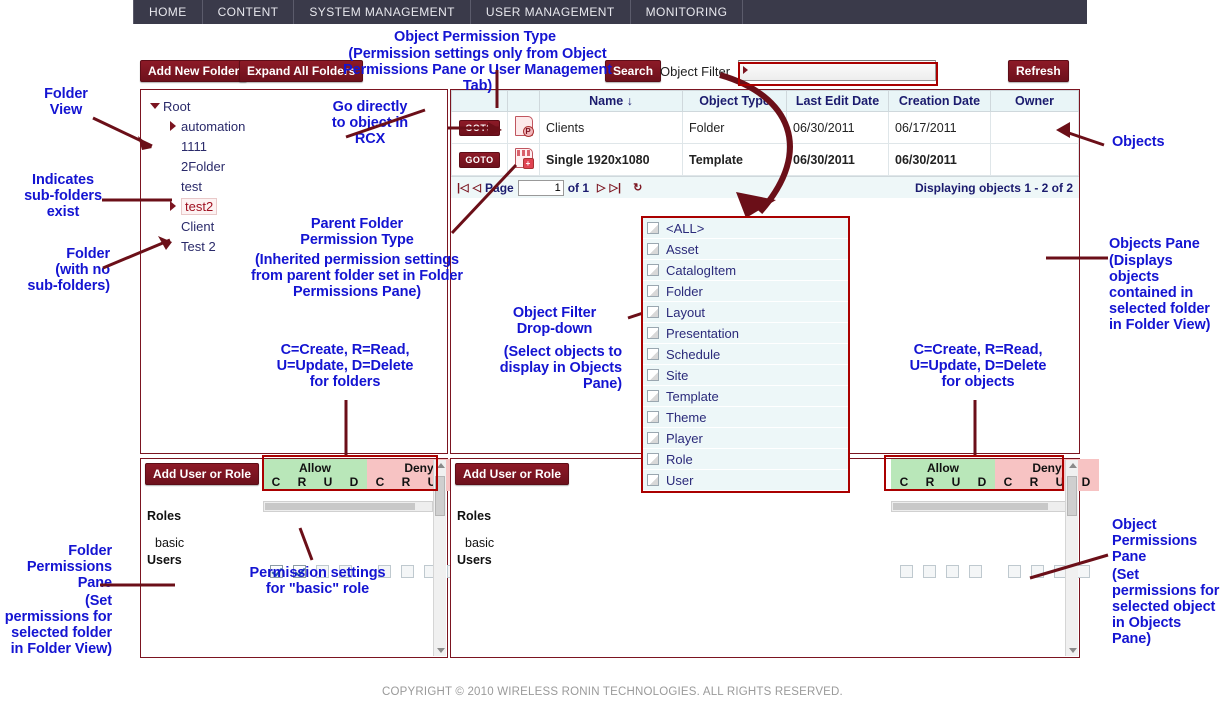 Image resolution: width=1225 pixels, height=704 pixels. What do you see at coordinates (601, 187) in the screenshot?
I see `next-page-icon: ▷` at bounding box center [601, 187].